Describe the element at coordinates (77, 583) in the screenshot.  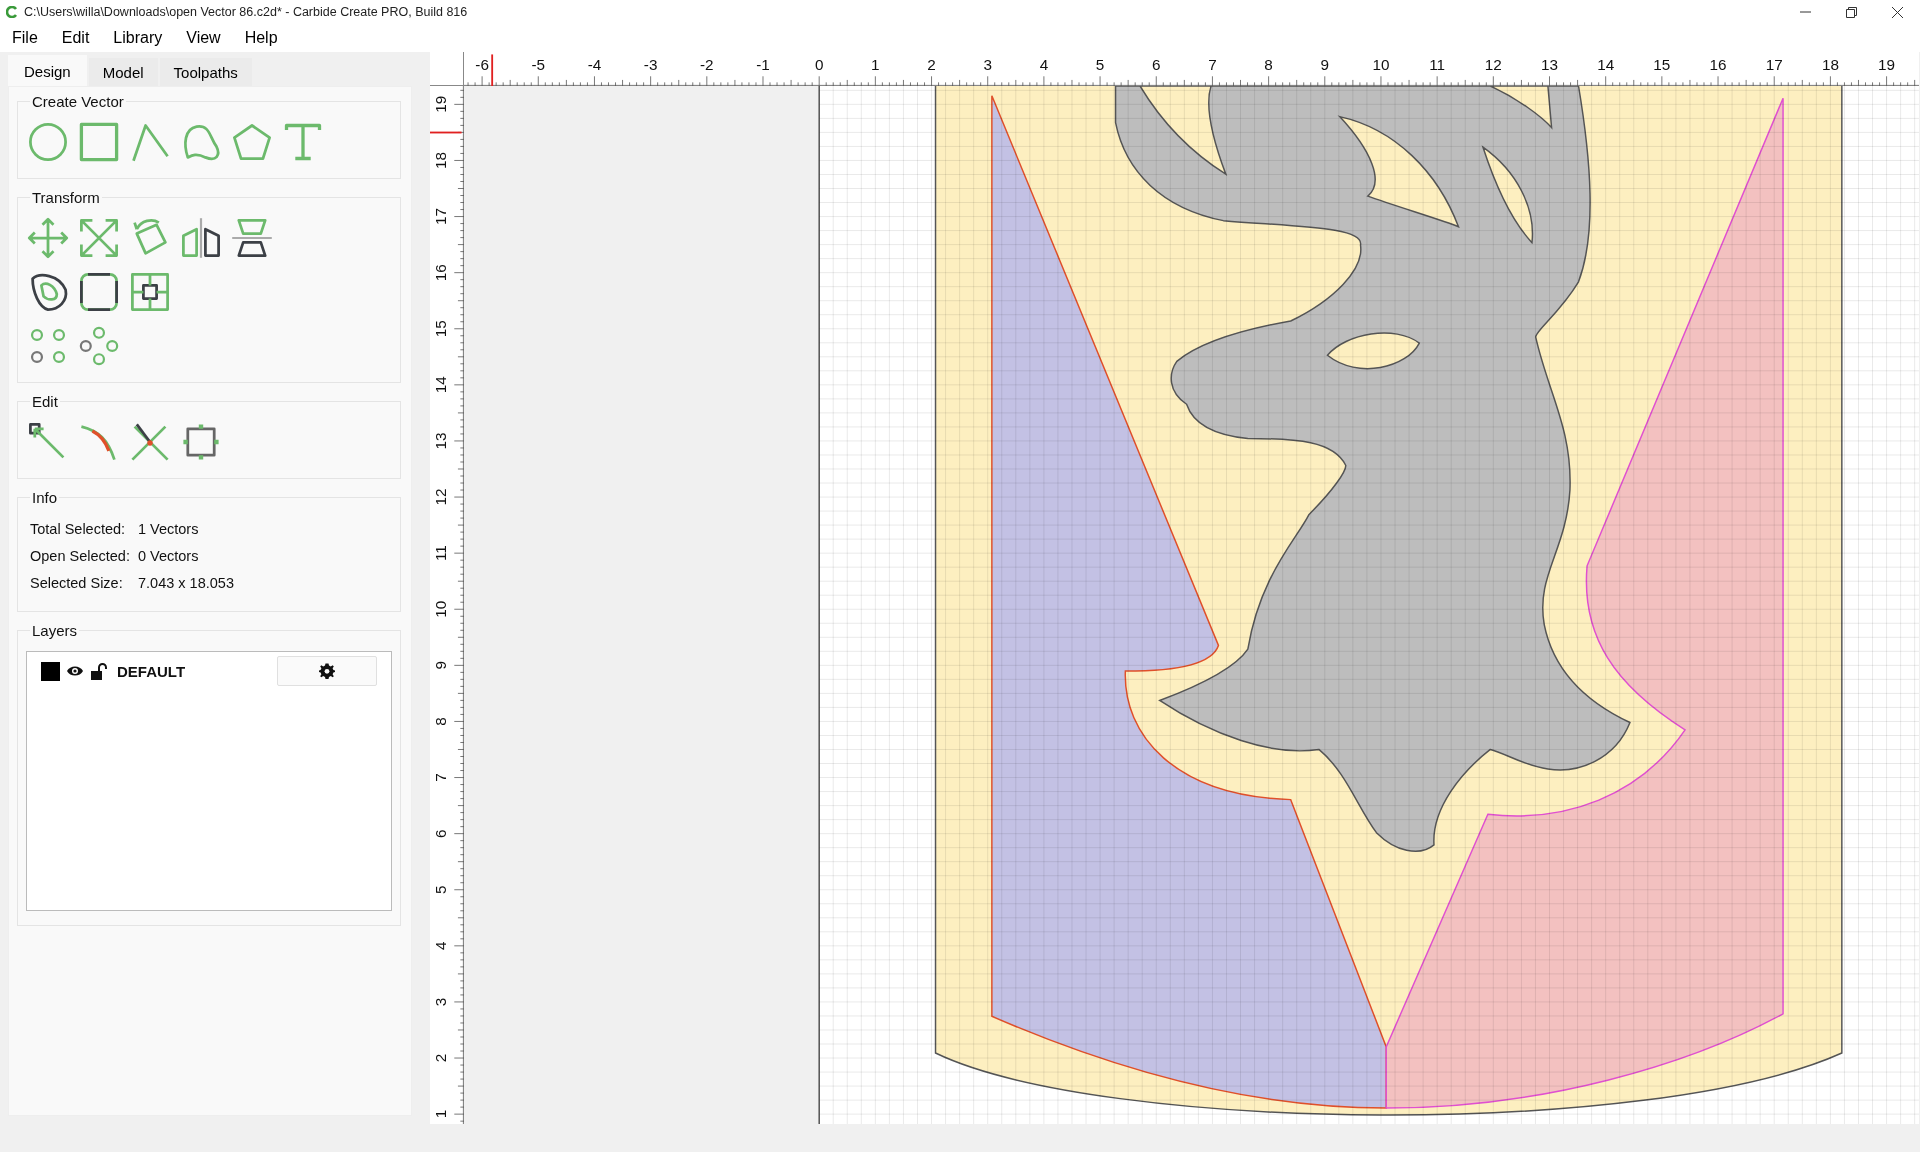
I see `info-label: Selected Size:` at that location.